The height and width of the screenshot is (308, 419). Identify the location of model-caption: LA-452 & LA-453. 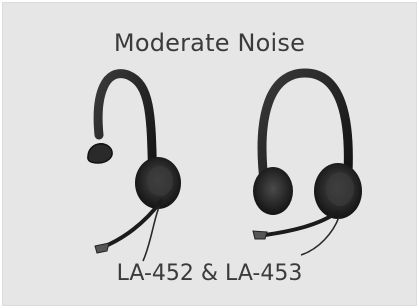
(209, 273).